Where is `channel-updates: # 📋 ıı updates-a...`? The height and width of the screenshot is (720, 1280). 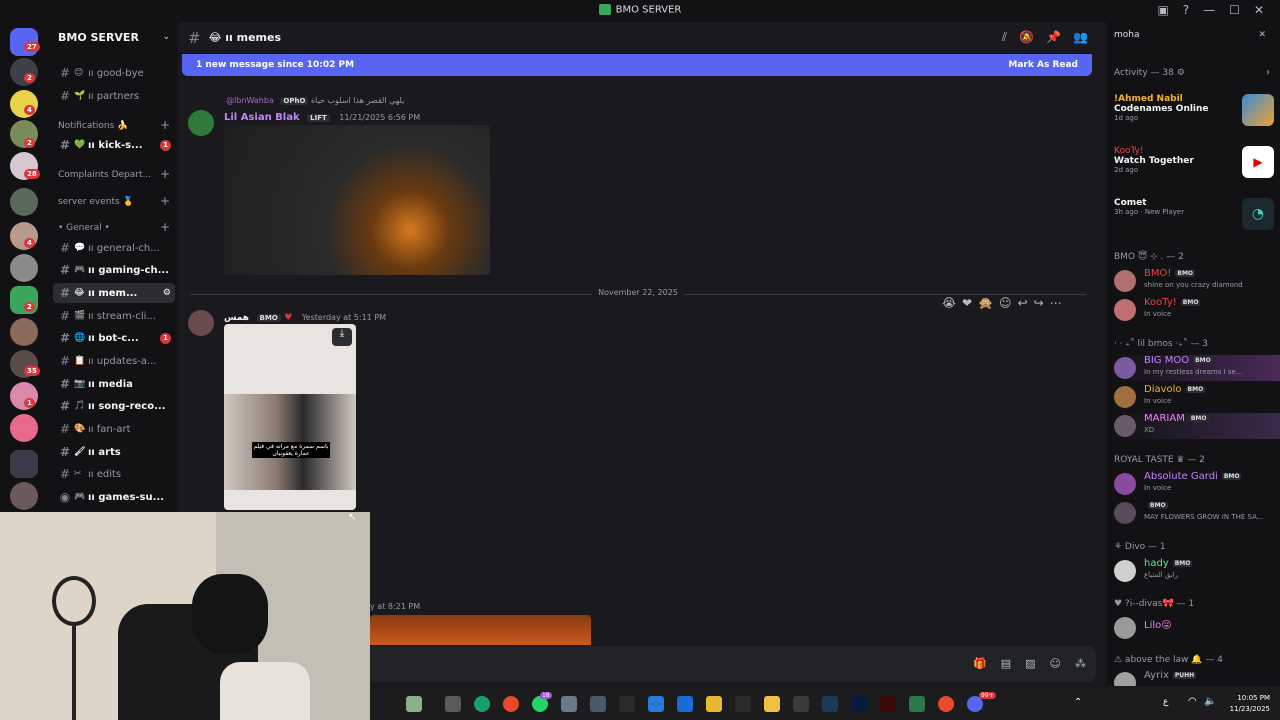
channel-updates: # 📋 ıı updates-a... is located at coordinates (114, 361).